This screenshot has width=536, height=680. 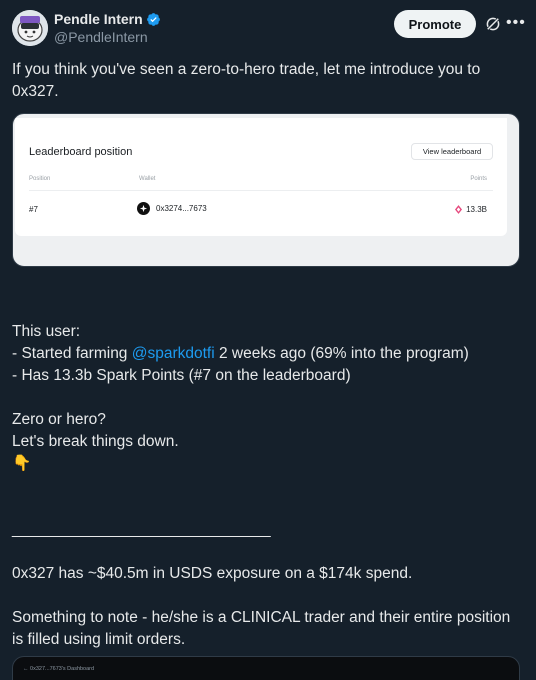 I want to click on body-line-2-suffix: 2 weeks ago (69% into the program), so click(x=341, y=353).